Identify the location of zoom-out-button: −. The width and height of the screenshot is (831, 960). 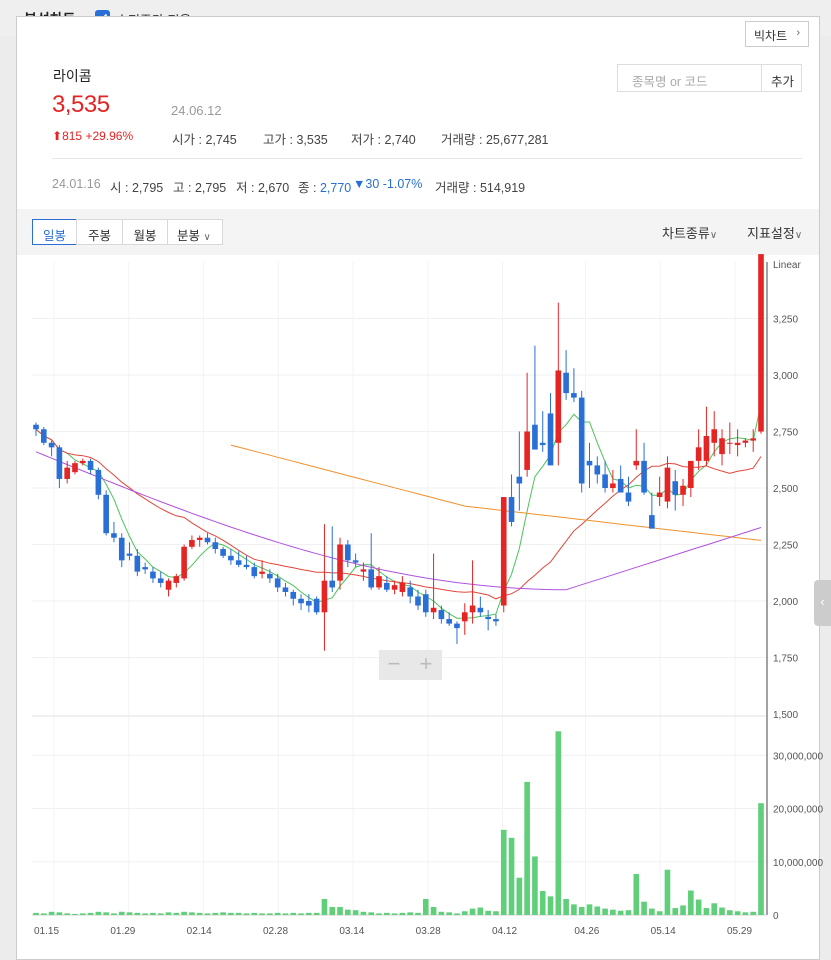
(394, 664).